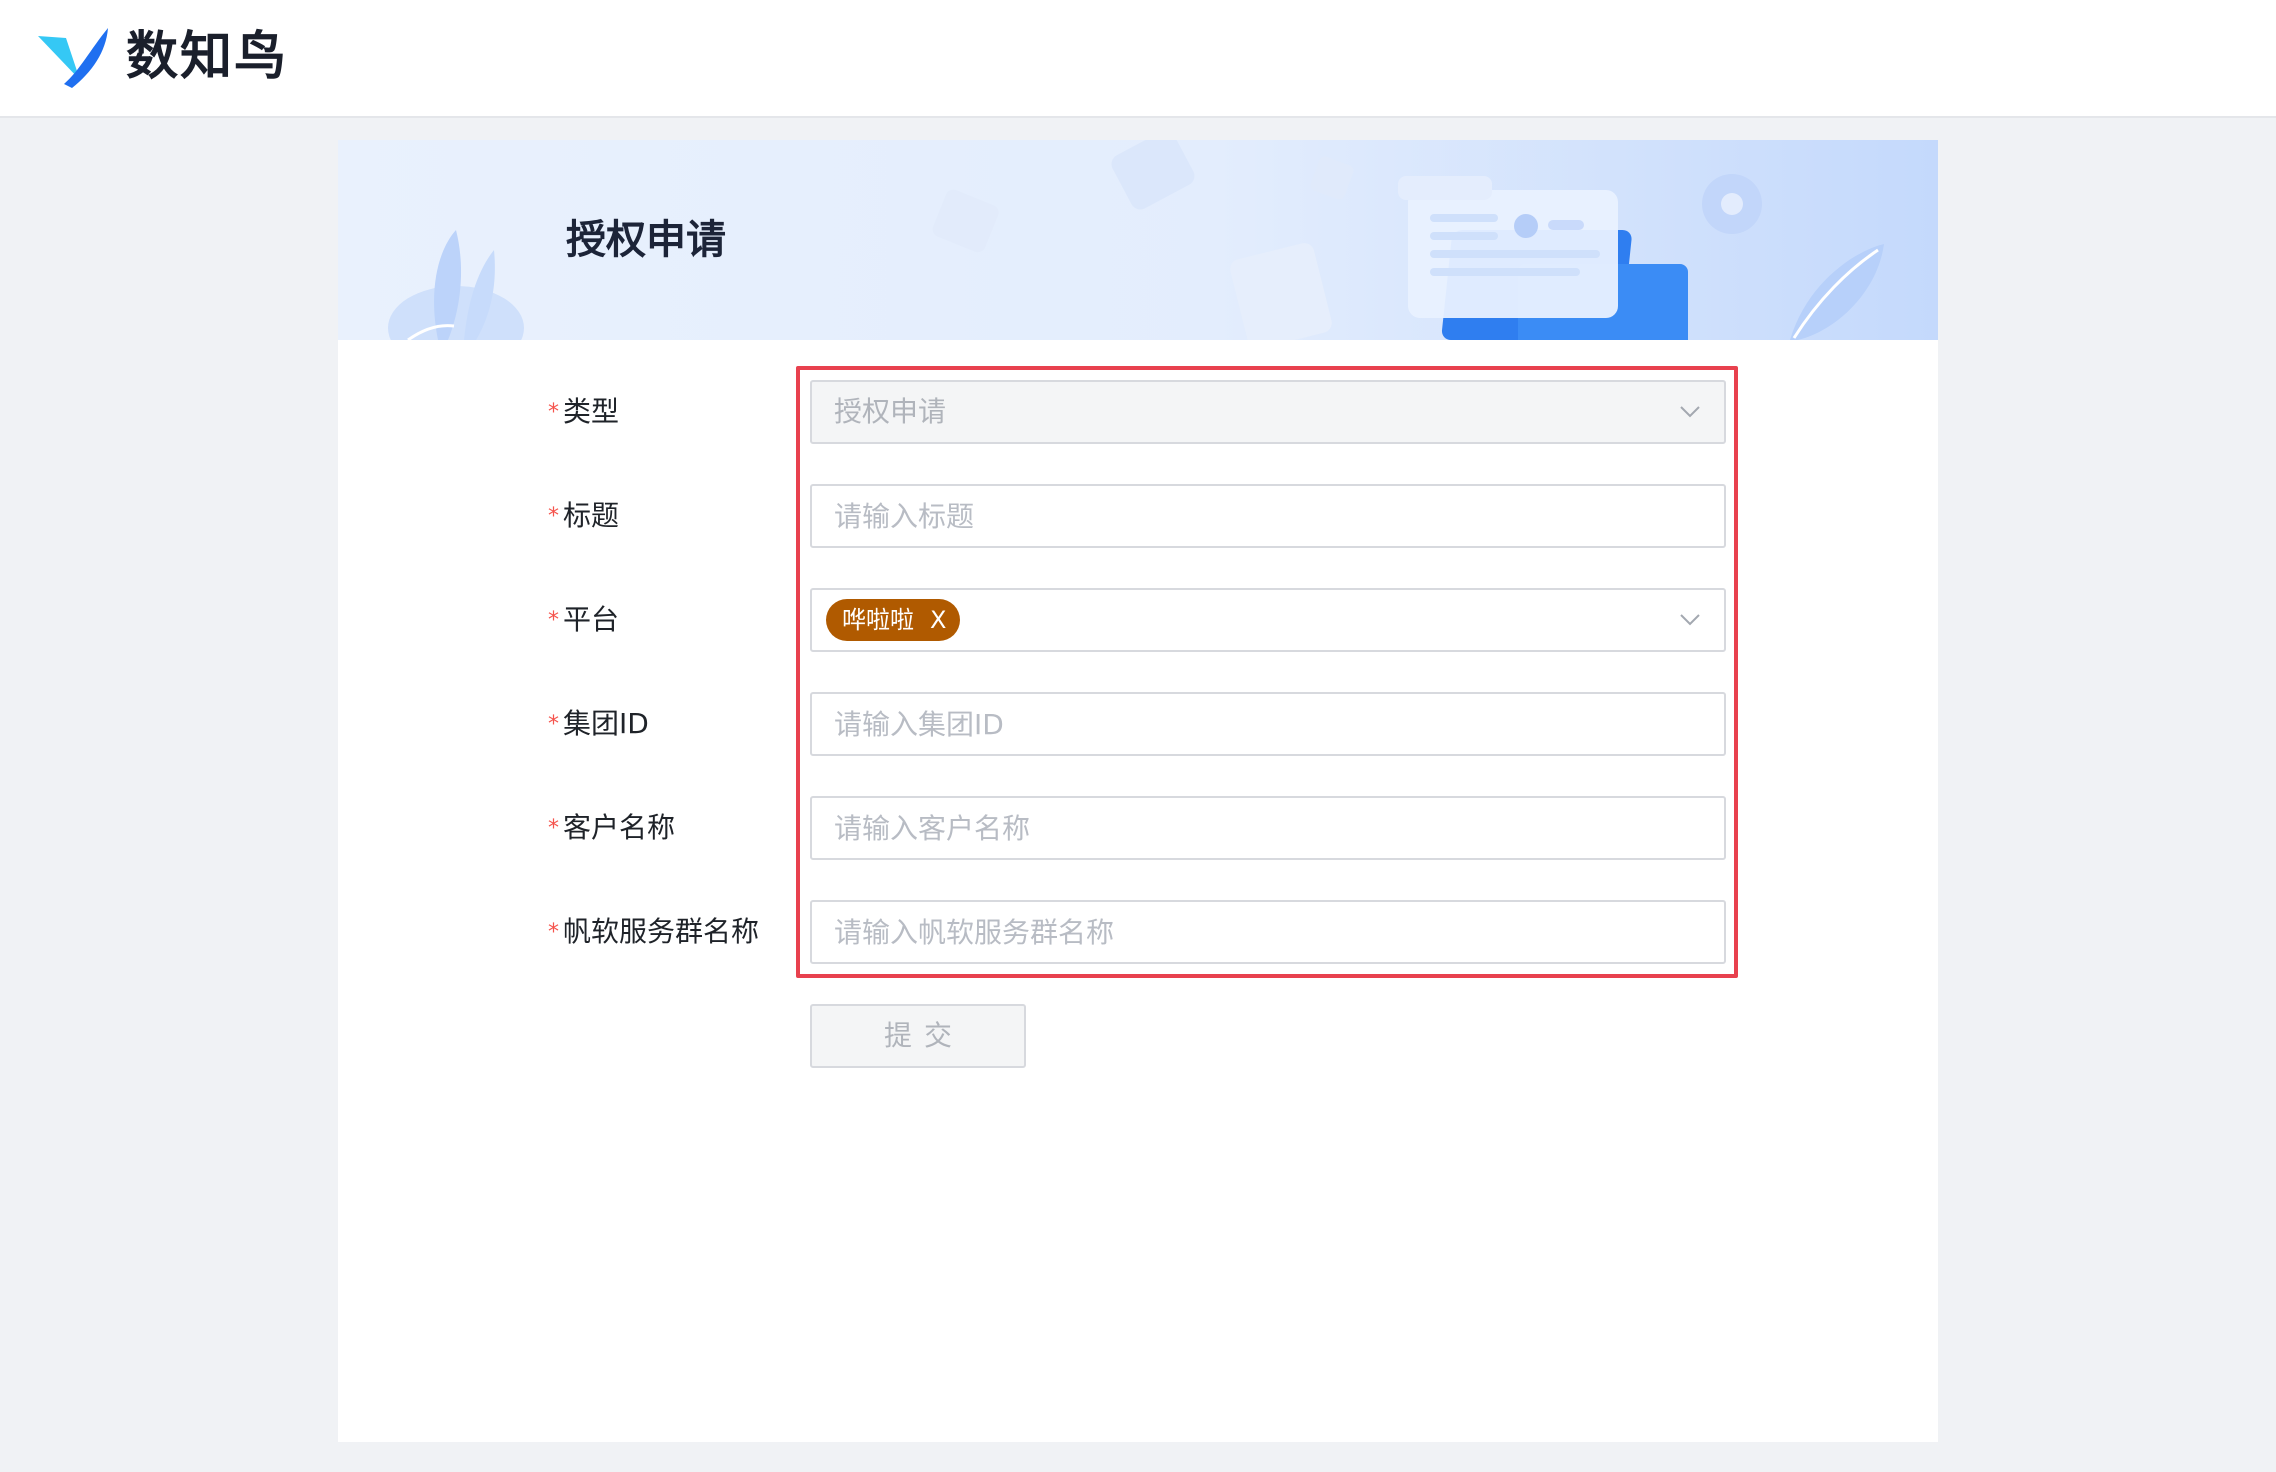 The image size is (2276, 1472). I want to click on page-title: 授权申请, so click(646, 240).